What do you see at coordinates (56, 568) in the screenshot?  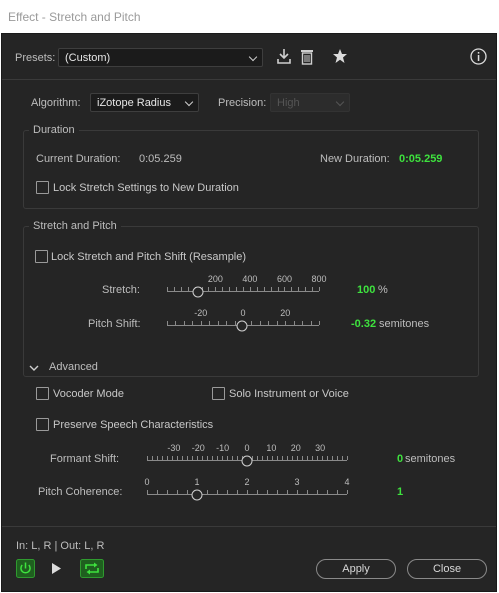 I see `play-icon` at bounding box center [56, 568].